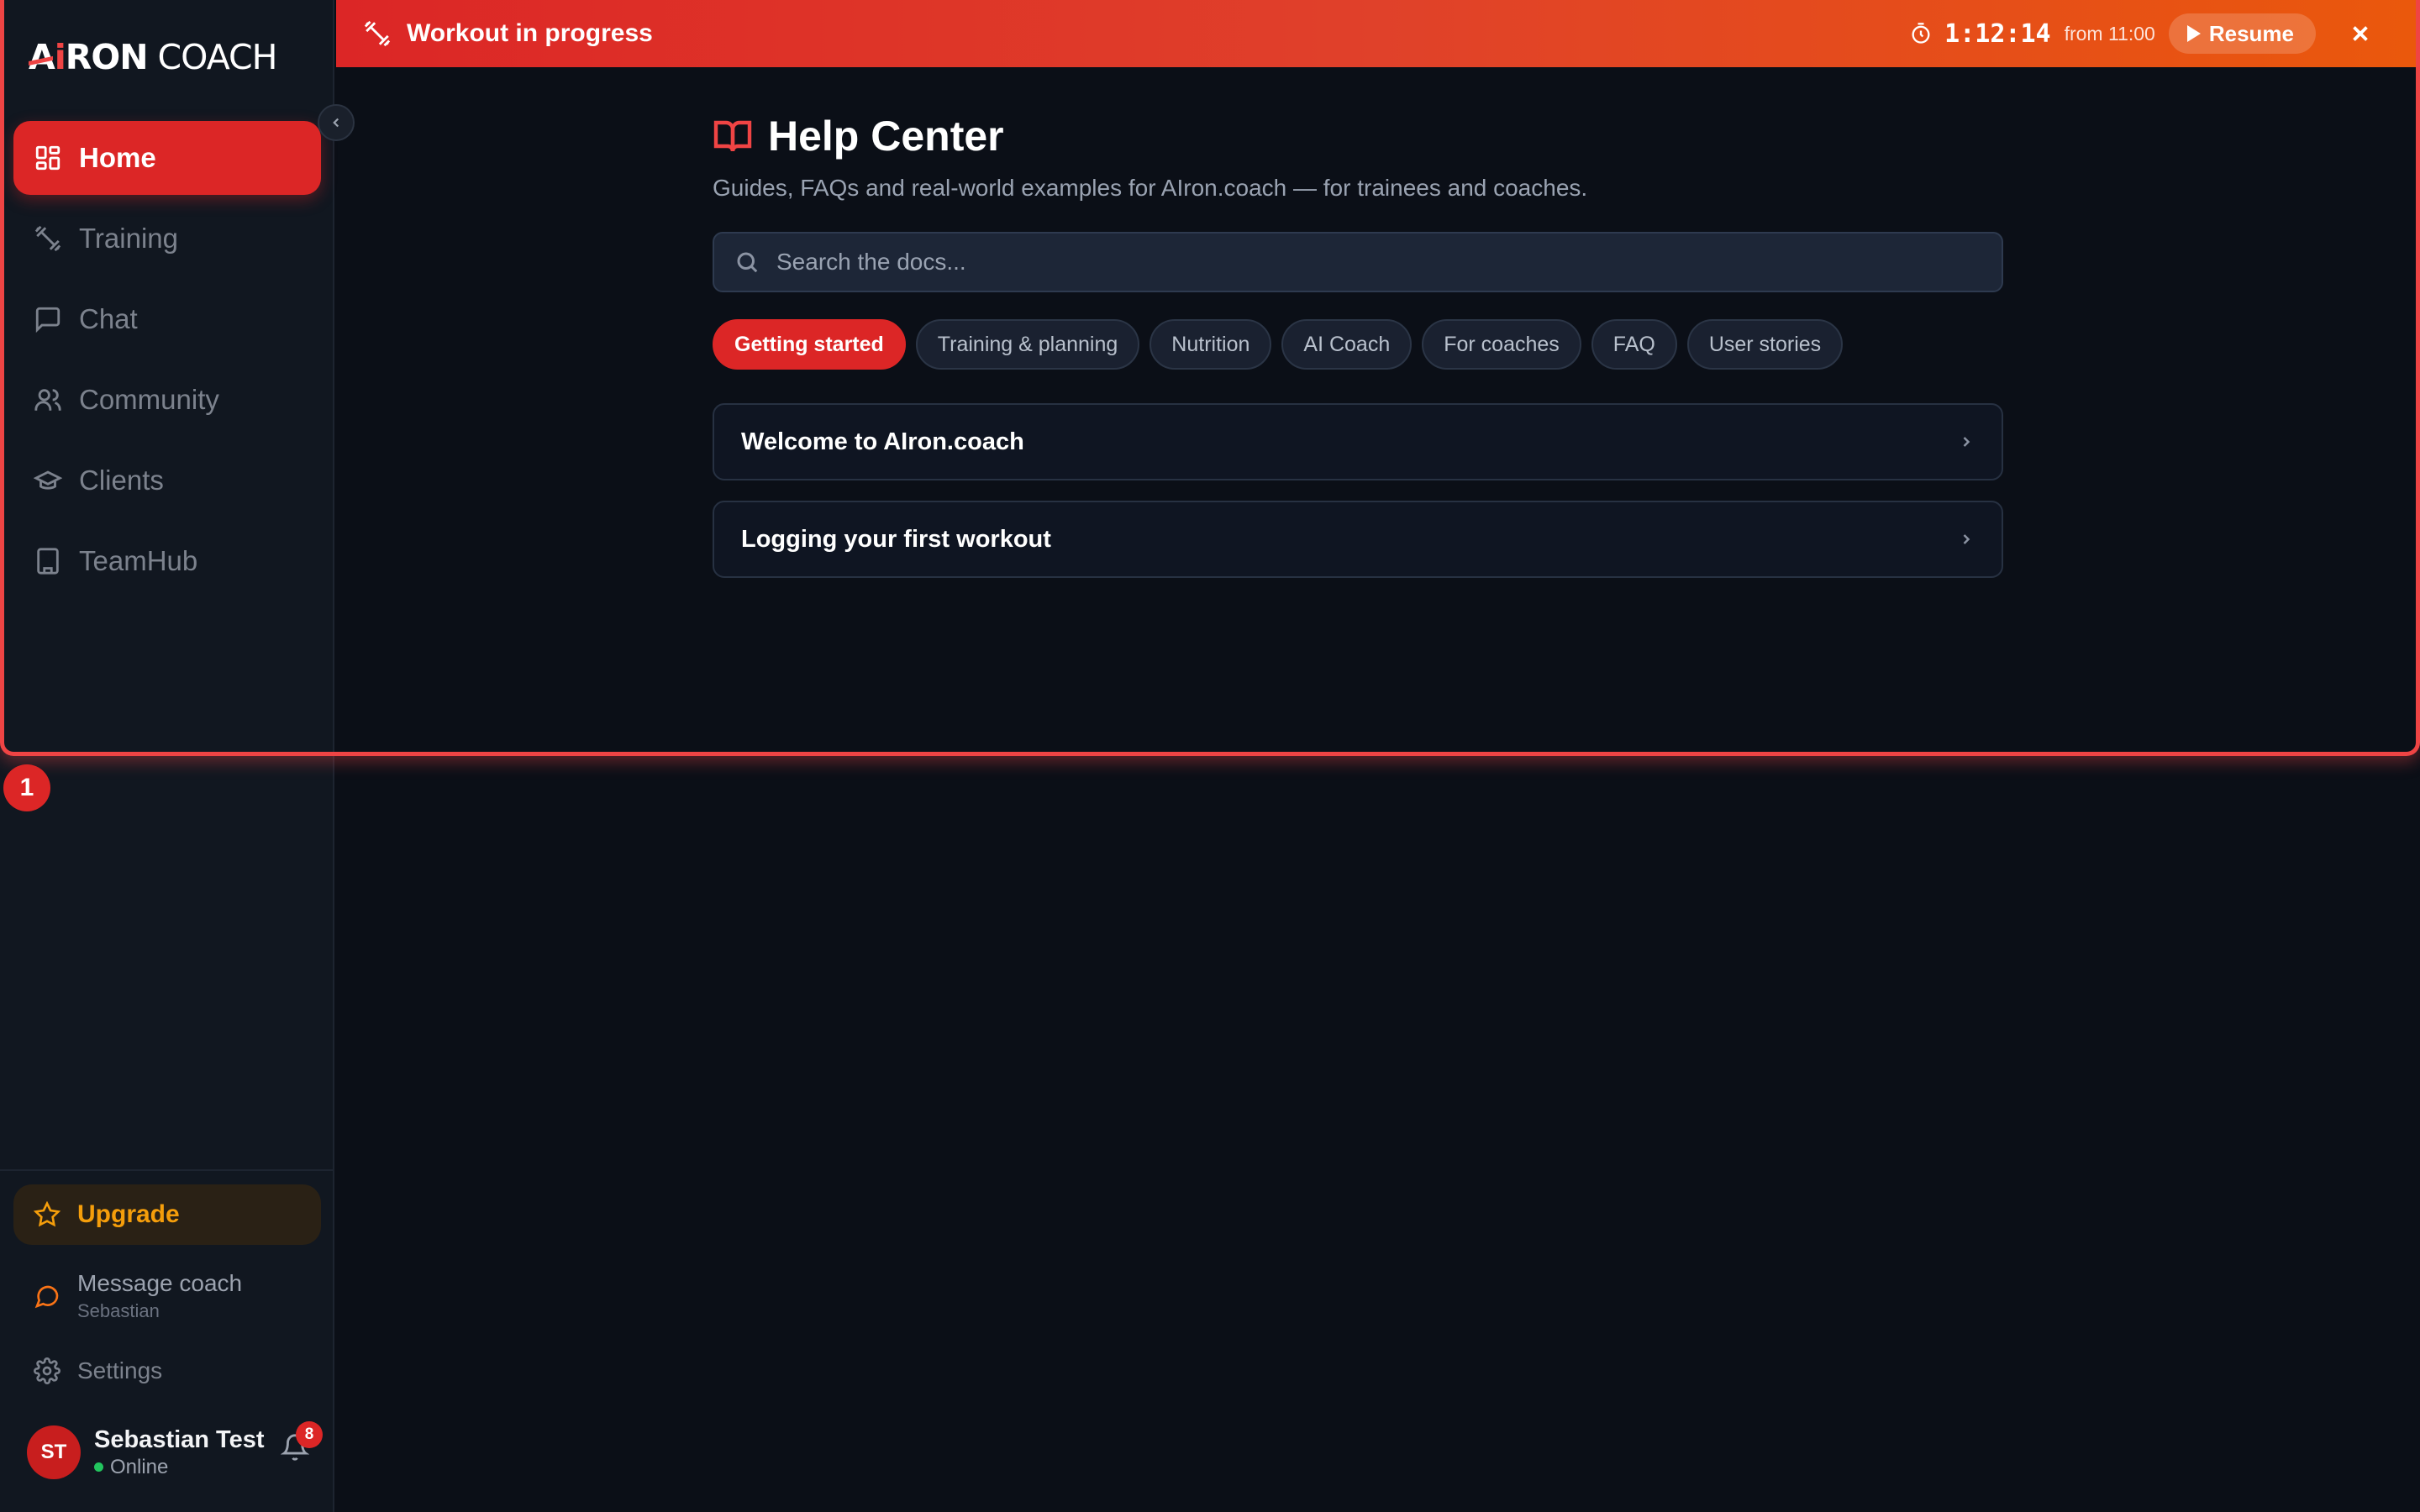 This screenshot has width=2420, height=1512. What do you see at coordinates (1997, 33) in the screenshot?
I see `workout-timer: 1:12:14` at bounding box center [1997, 33].